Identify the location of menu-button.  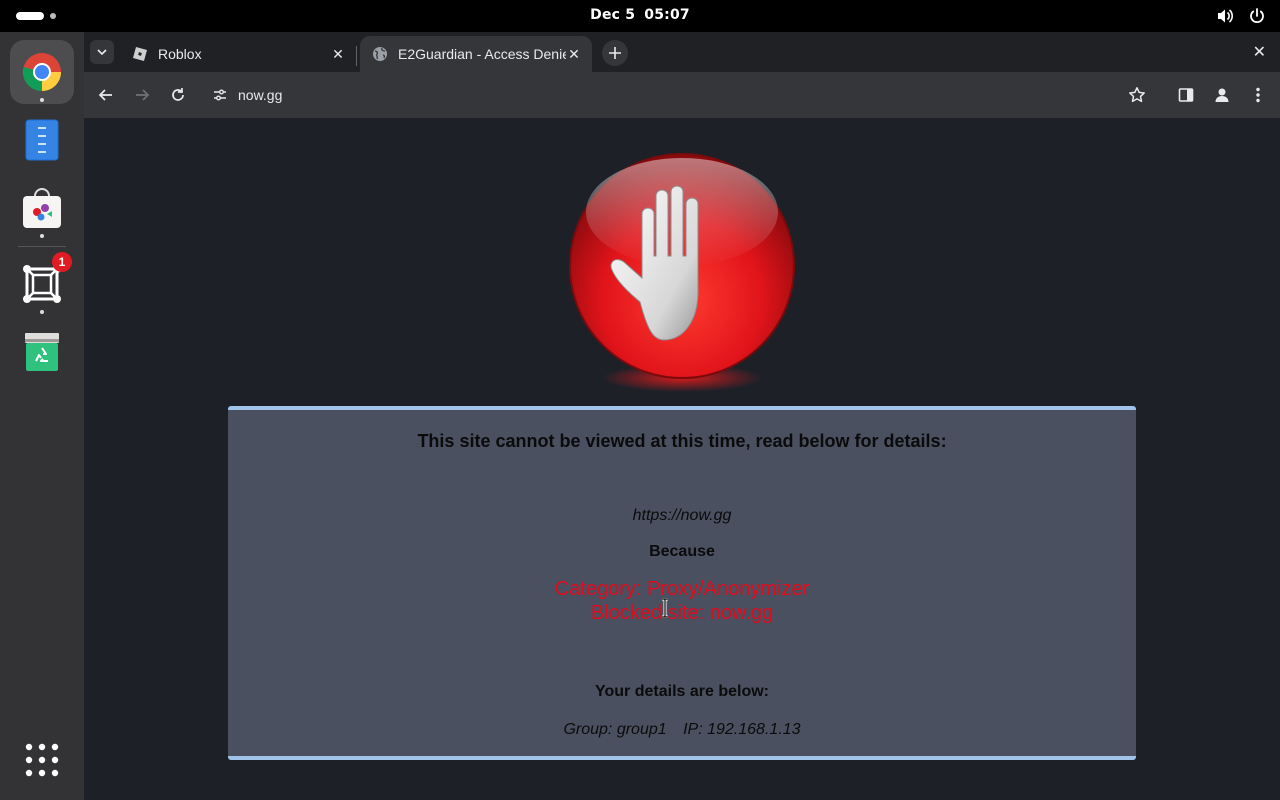
(1258, 95).